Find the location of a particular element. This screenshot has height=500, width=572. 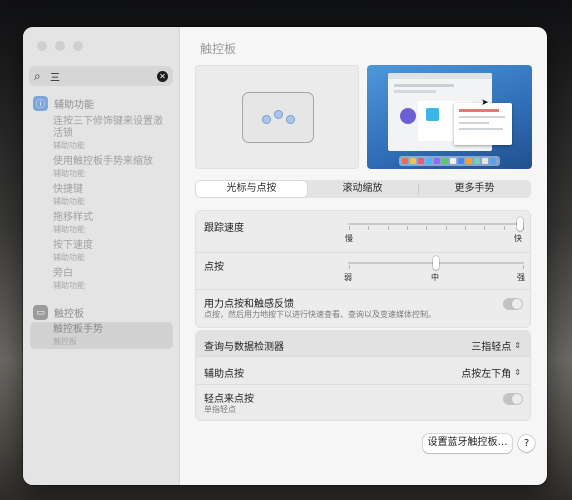

lookup-popup: 三指轻点 ⇕ is located at coordinates (496, 345).